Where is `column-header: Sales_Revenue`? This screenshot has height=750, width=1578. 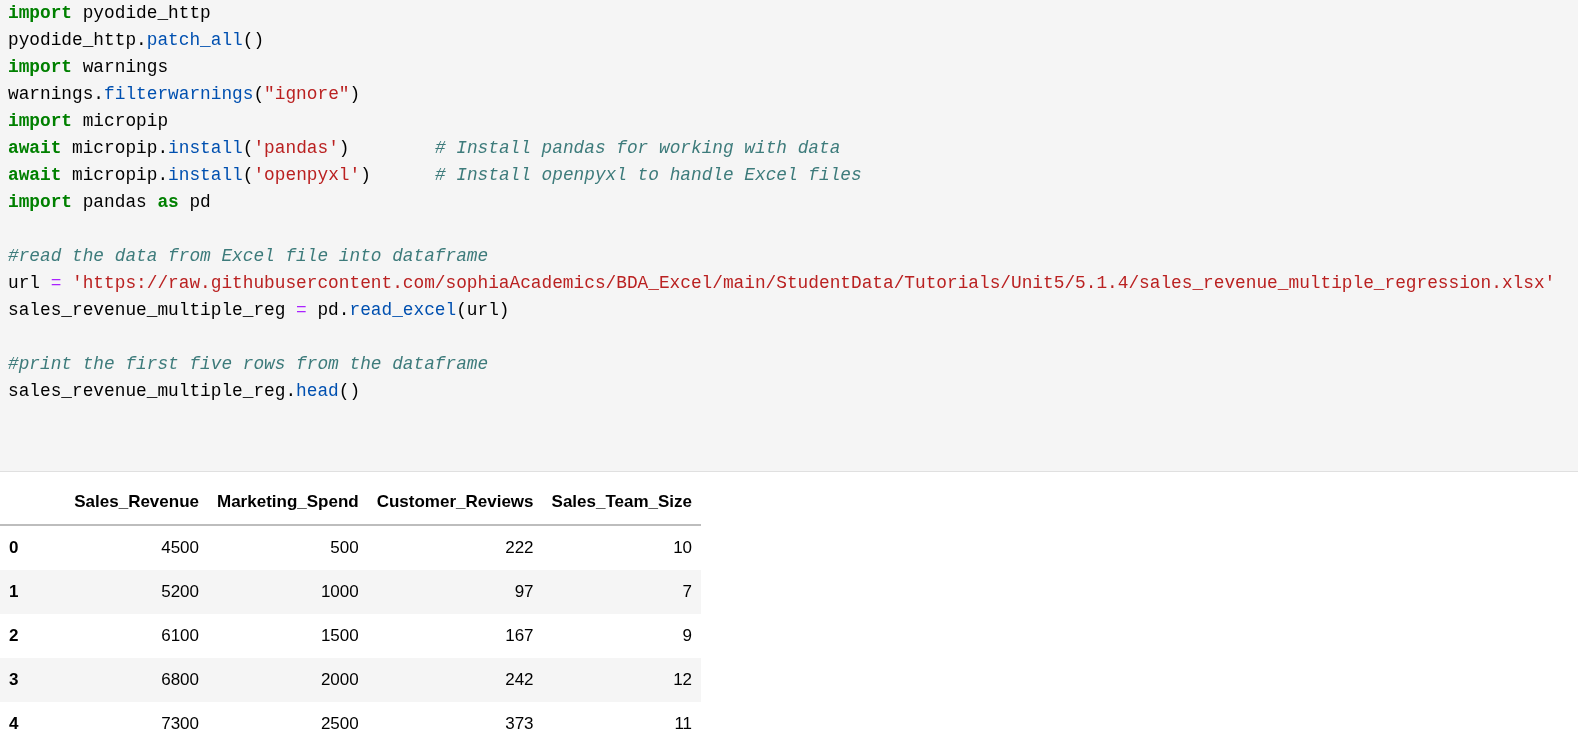 column-header: Sales_Revenue is located at coordinates (123, 502).